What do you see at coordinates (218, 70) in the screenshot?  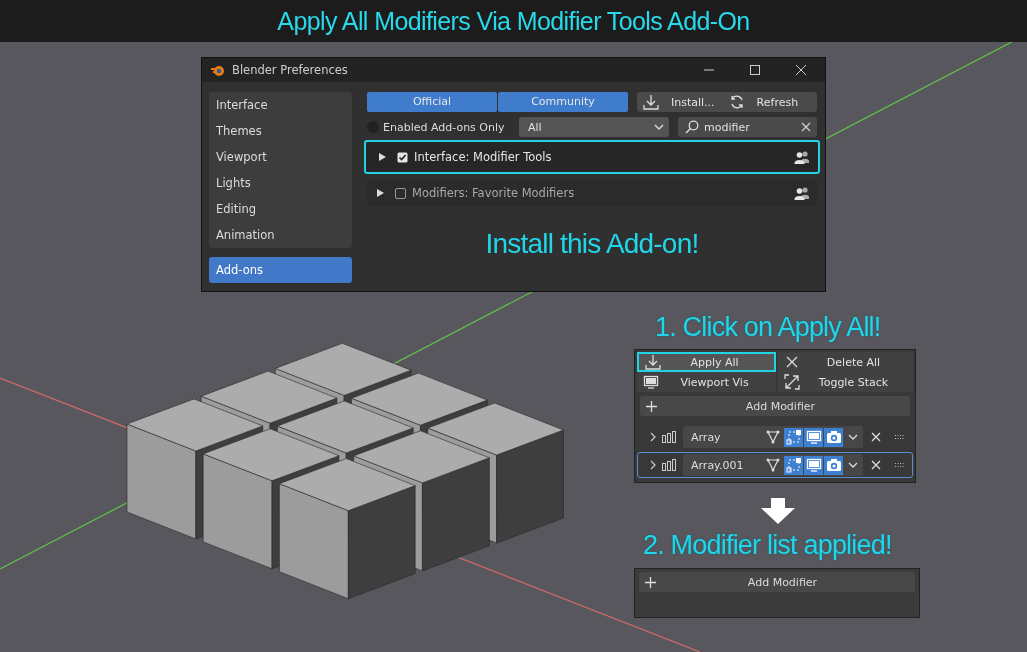 I see `app-logo-icon` at bounding box center [218, 70].